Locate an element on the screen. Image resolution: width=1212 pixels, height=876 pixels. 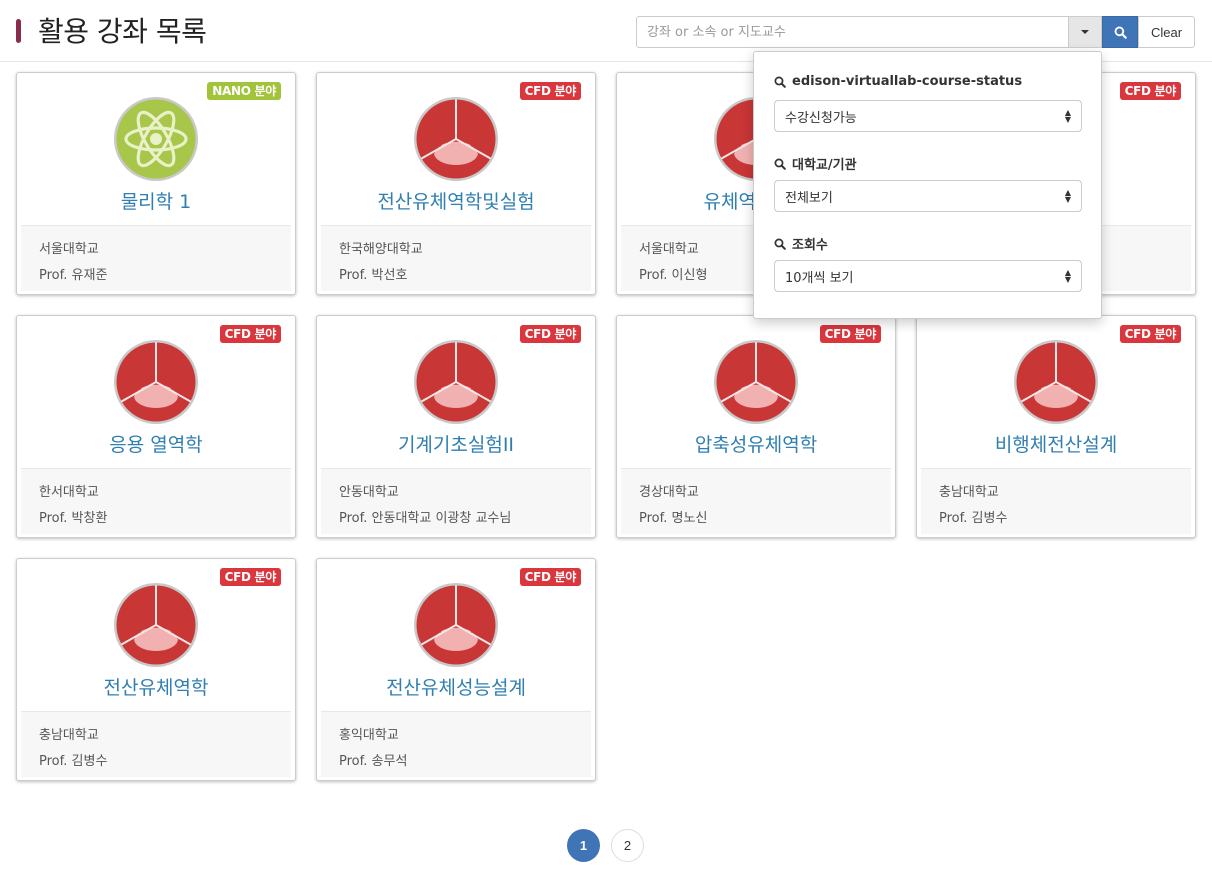
filter-dropdown-toggle is located at coordinates (1085, 32).